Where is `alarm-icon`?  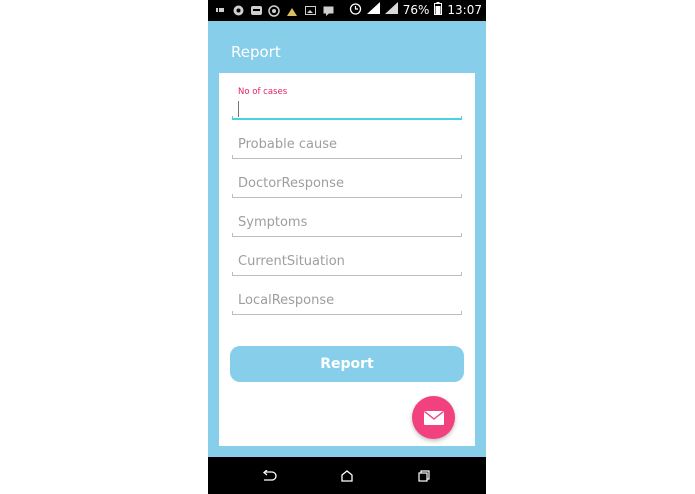
alarm-icon is located at coordinates (355, 11).